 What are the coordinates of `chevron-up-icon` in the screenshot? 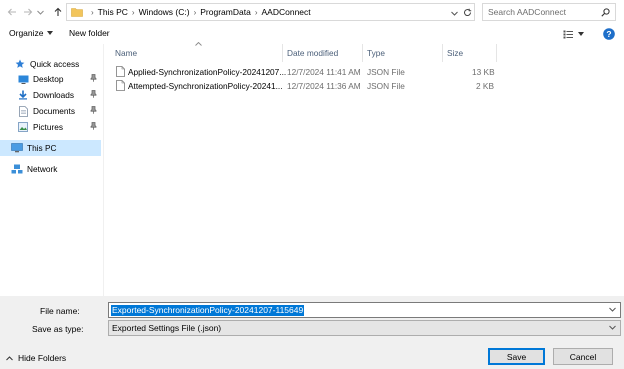 It's located at (9, 358).